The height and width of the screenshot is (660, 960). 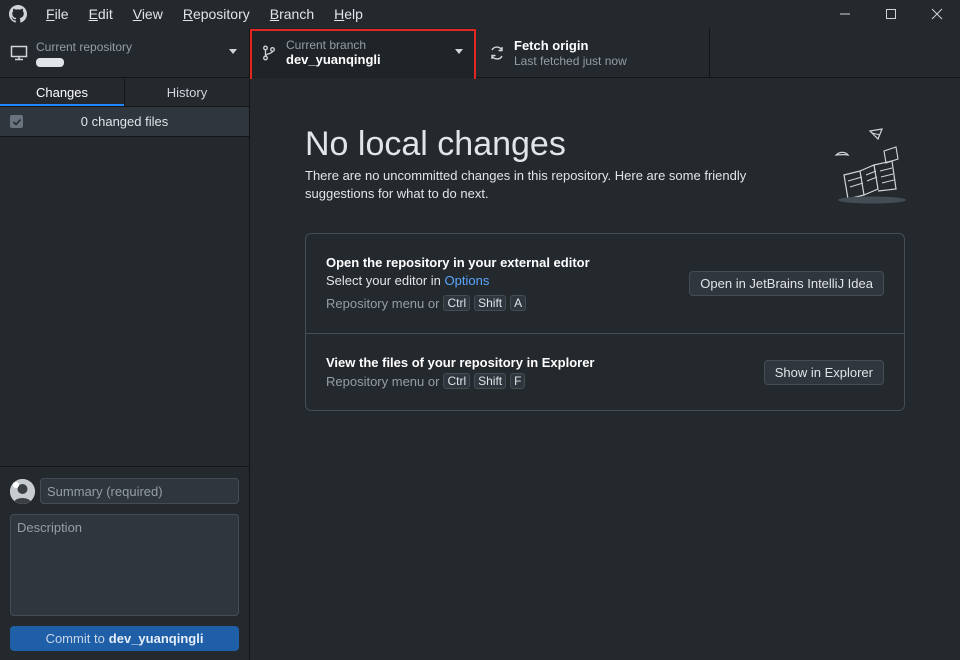 I want to click on current-repository-button: Current repository, so click(x=125, y=53).